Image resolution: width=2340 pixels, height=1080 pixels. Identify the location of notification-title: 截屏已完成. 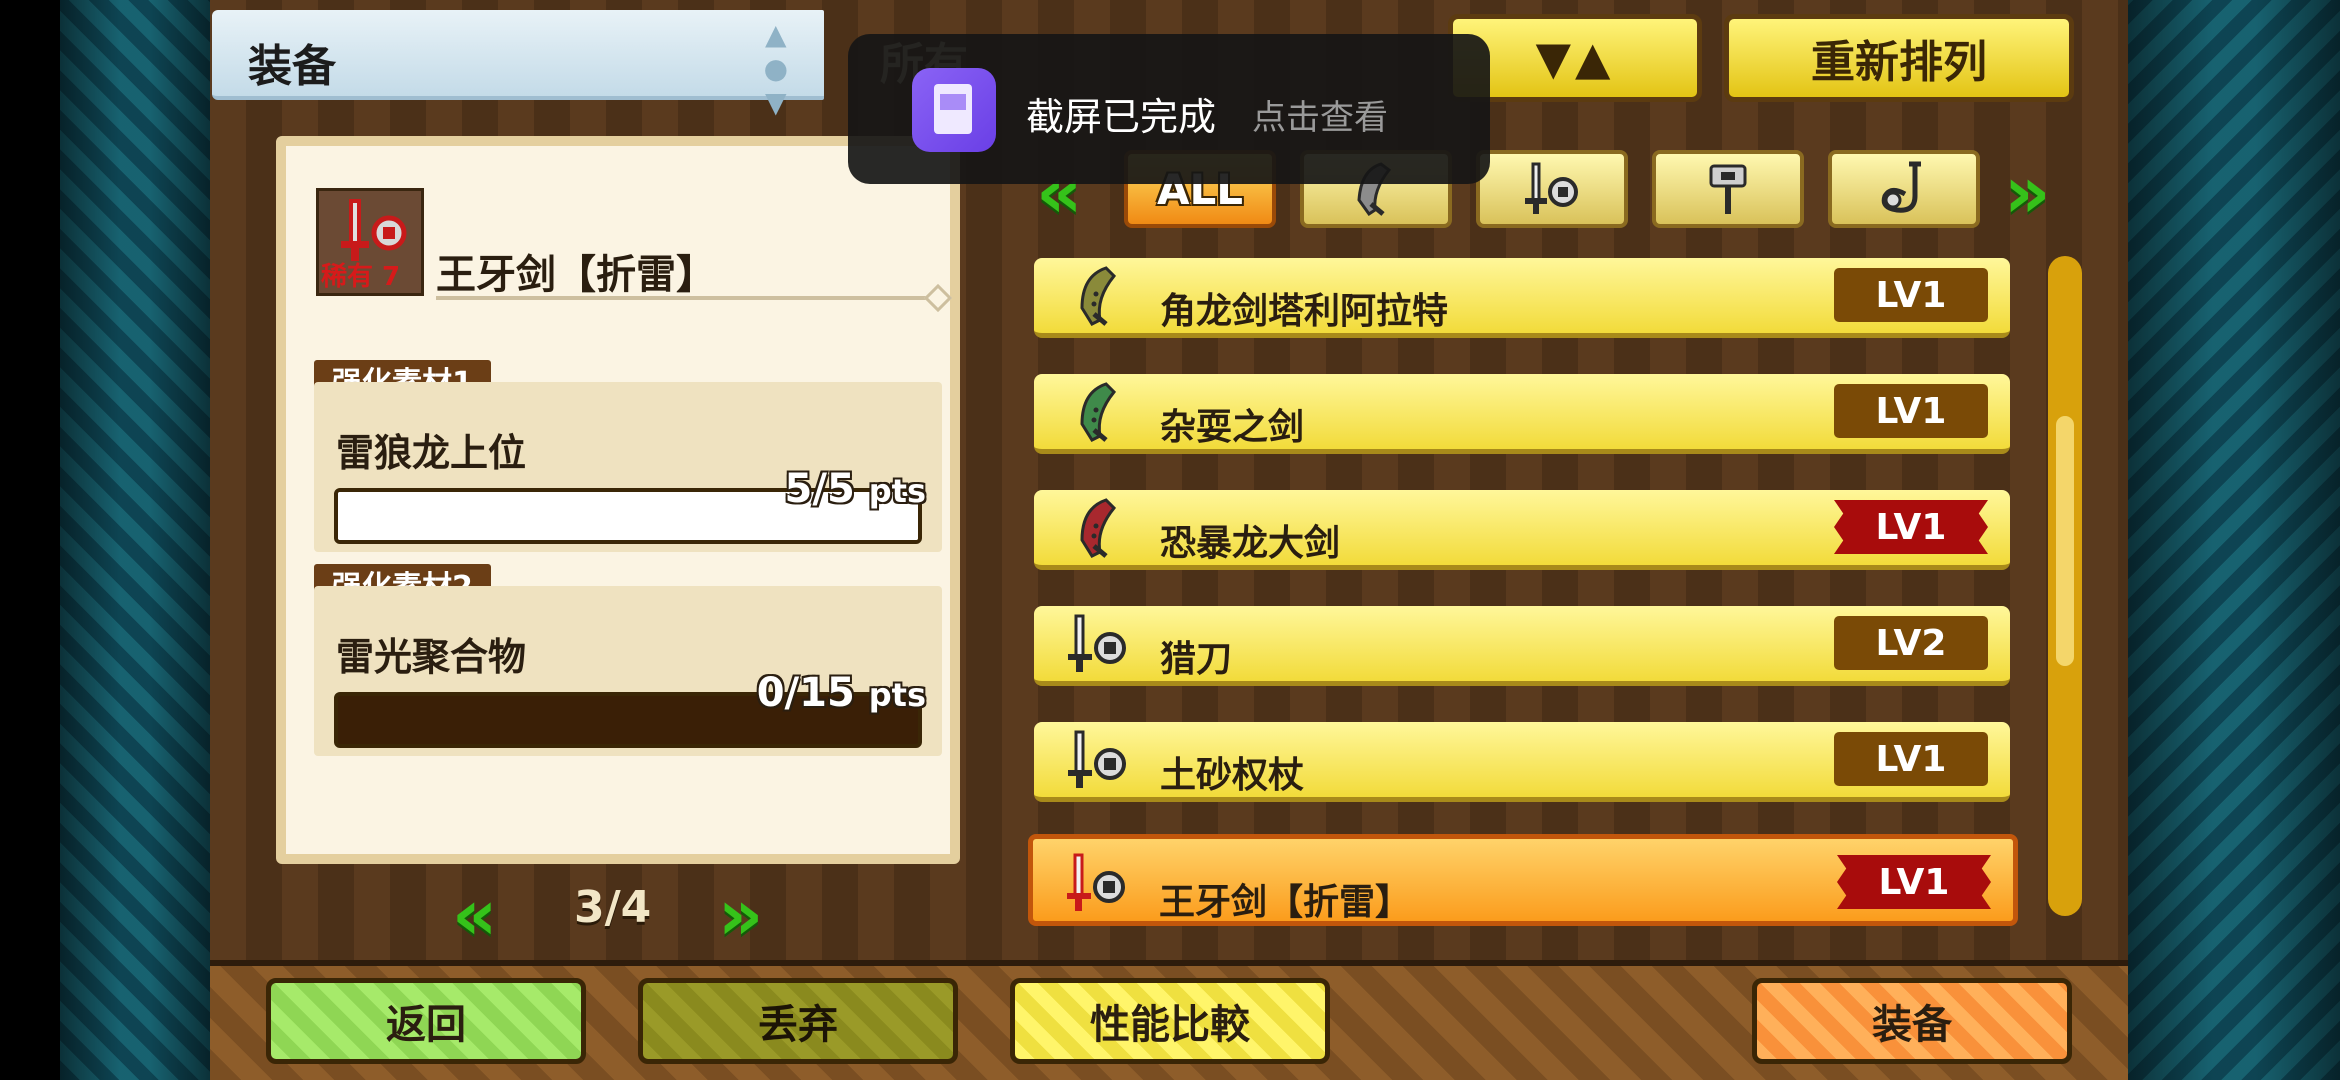
(1121, 117).